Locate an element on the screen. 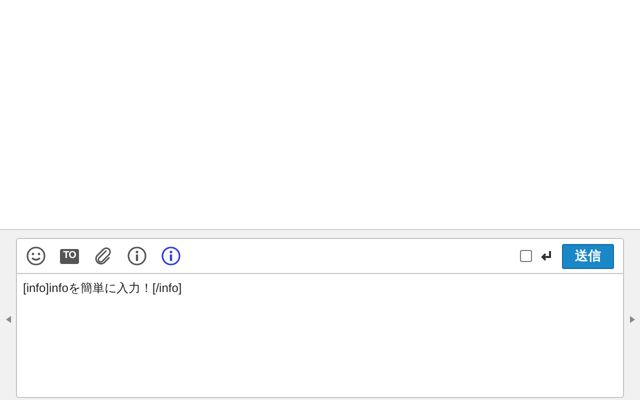 This screenshot has width=640, height=400. left-arrow-icon is located at coordinates (8, 319).